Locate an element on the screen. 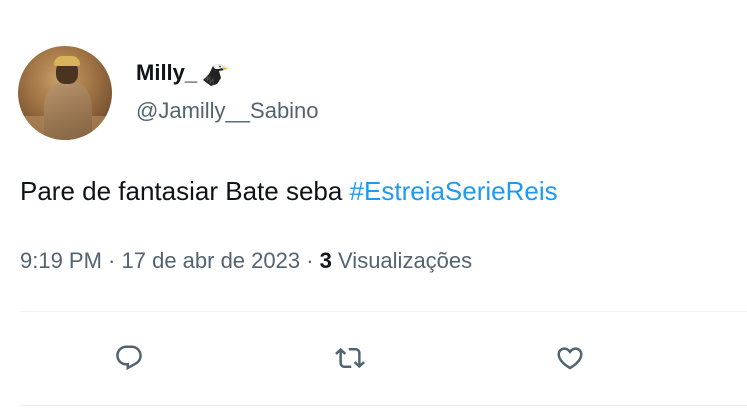  reply-button is located at coordinates (129, 358).